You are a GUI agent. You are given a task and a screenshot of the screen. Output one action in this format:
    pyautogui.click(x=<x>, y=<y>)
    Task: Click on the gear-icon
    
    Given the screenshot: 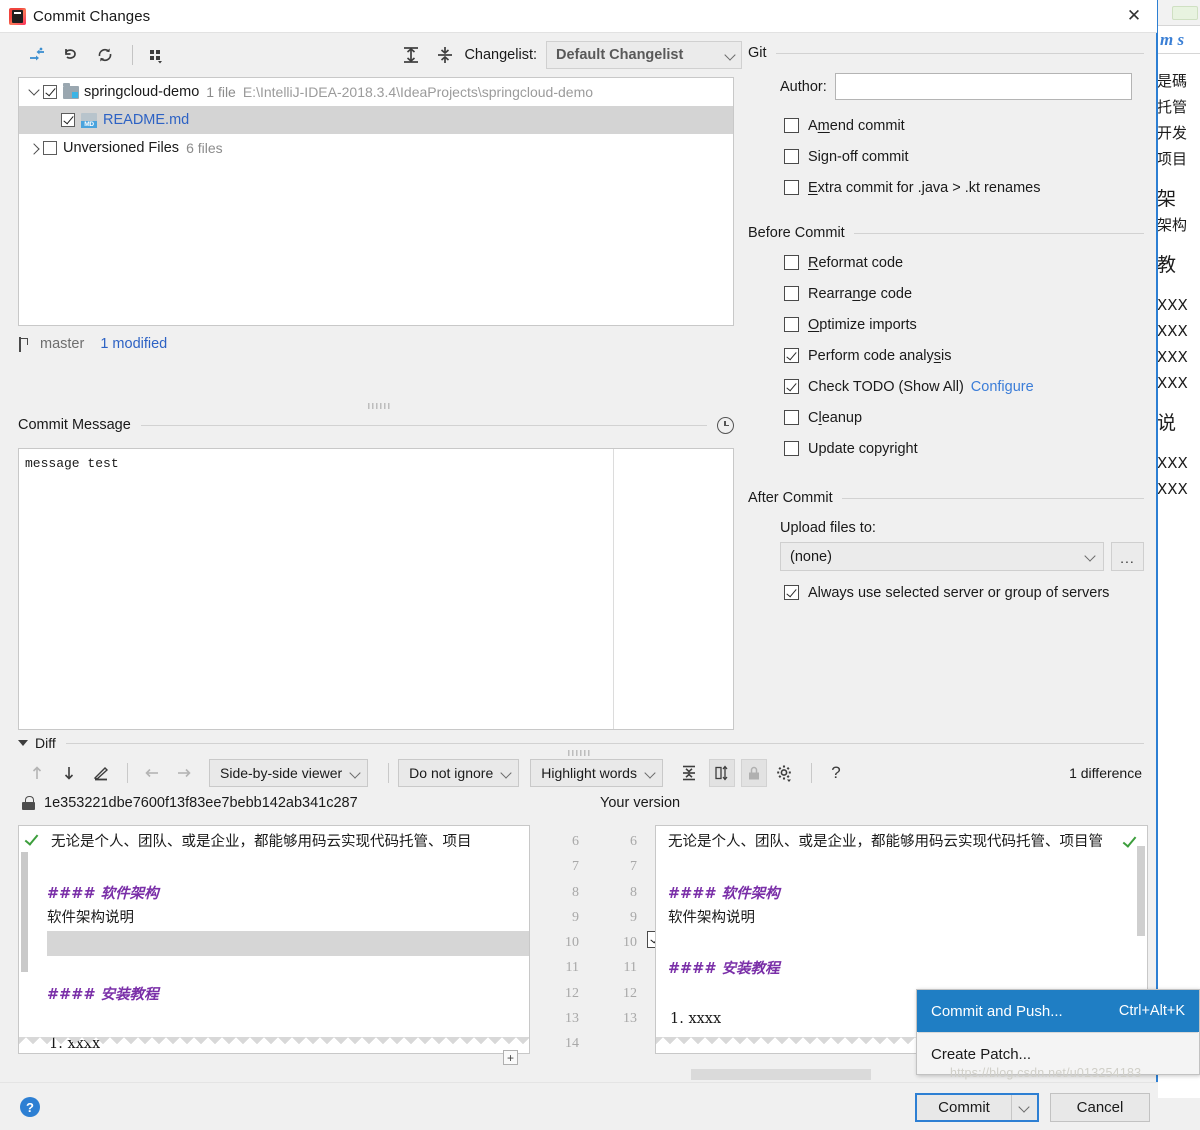 What is the action you would take?
    pyautogui.click(x=785, y=773)
    